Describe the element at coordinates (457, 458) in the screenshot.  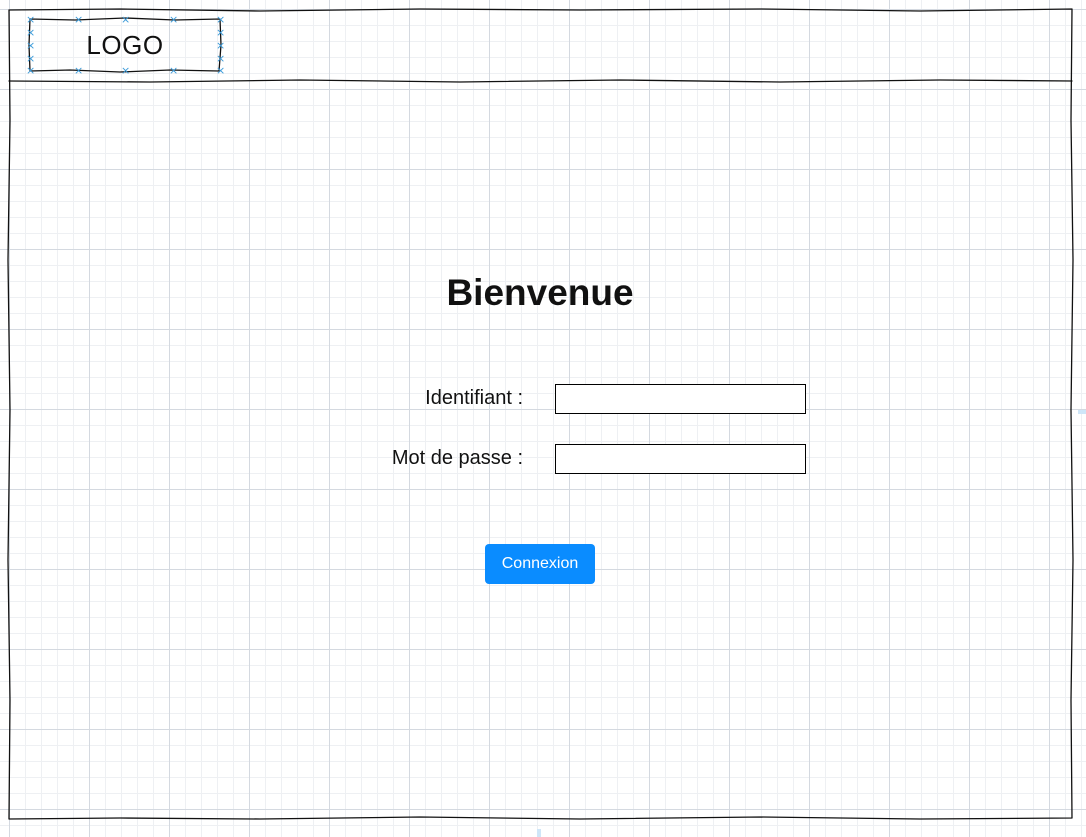
I see `password-label: Mot de passe :` at that location.